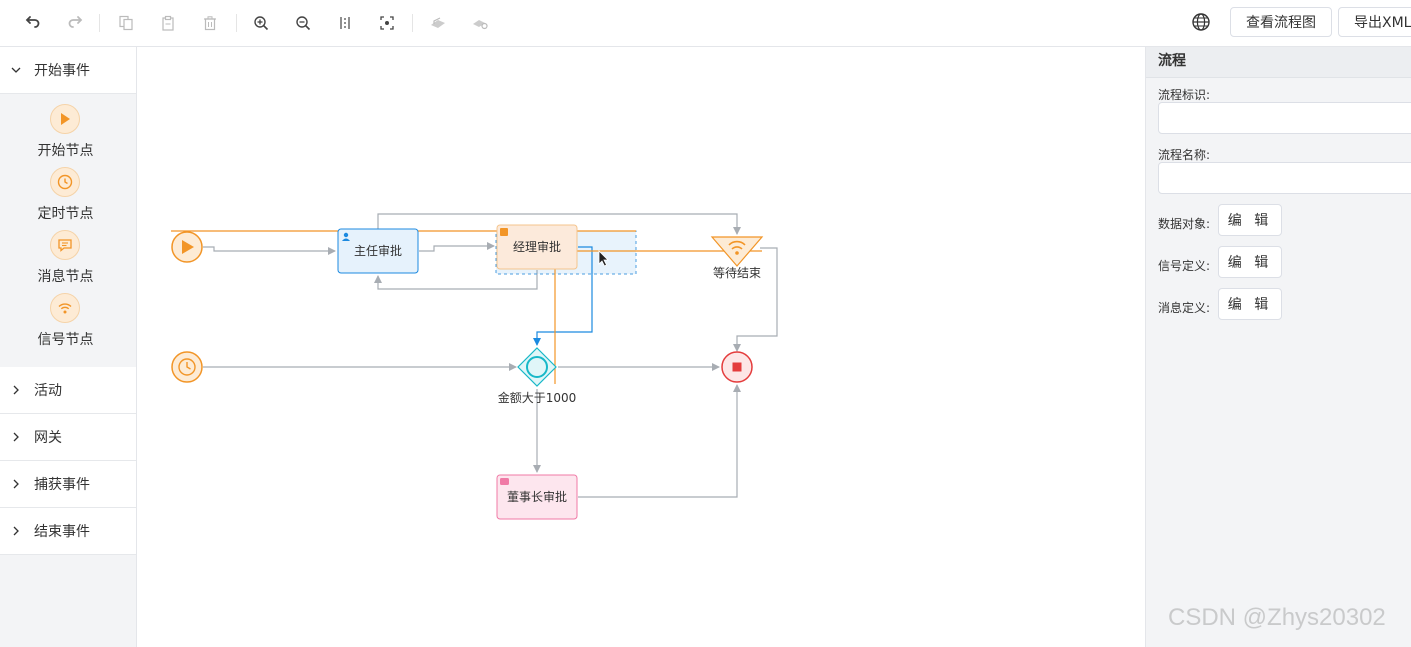 The height and width of the screenshot is (647, 1411). I want to click on view-diagram-button: 查看流程图, so click(1281, 22).